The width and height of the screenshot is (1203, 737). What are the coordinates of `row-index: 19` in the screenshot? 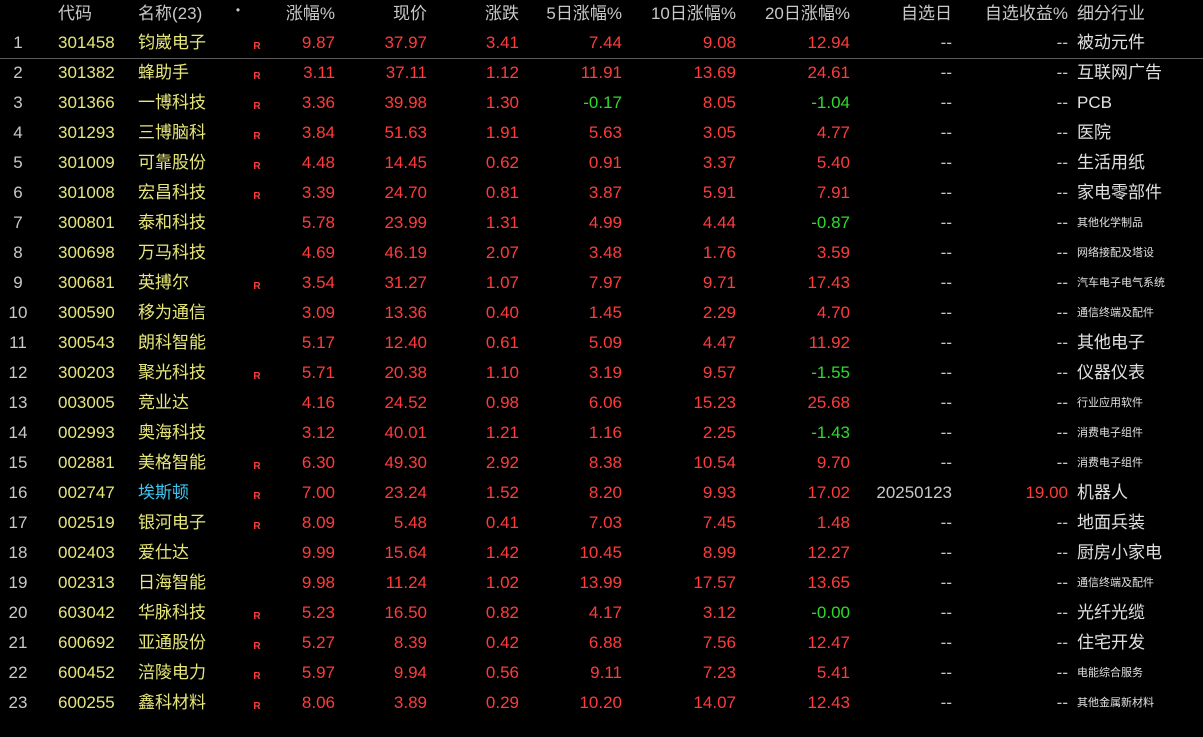 It's located at (18, 582).